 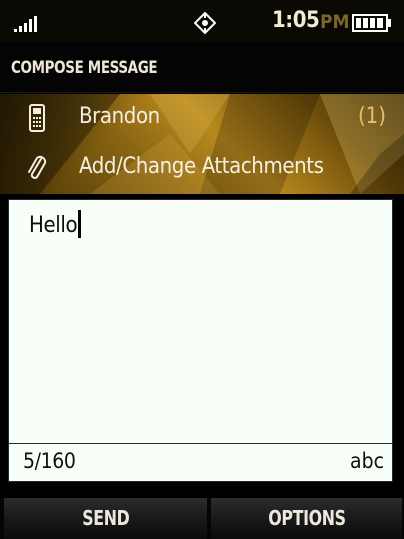 I want to click on input-mode-indicator: abc, so click(x=367, y=461).